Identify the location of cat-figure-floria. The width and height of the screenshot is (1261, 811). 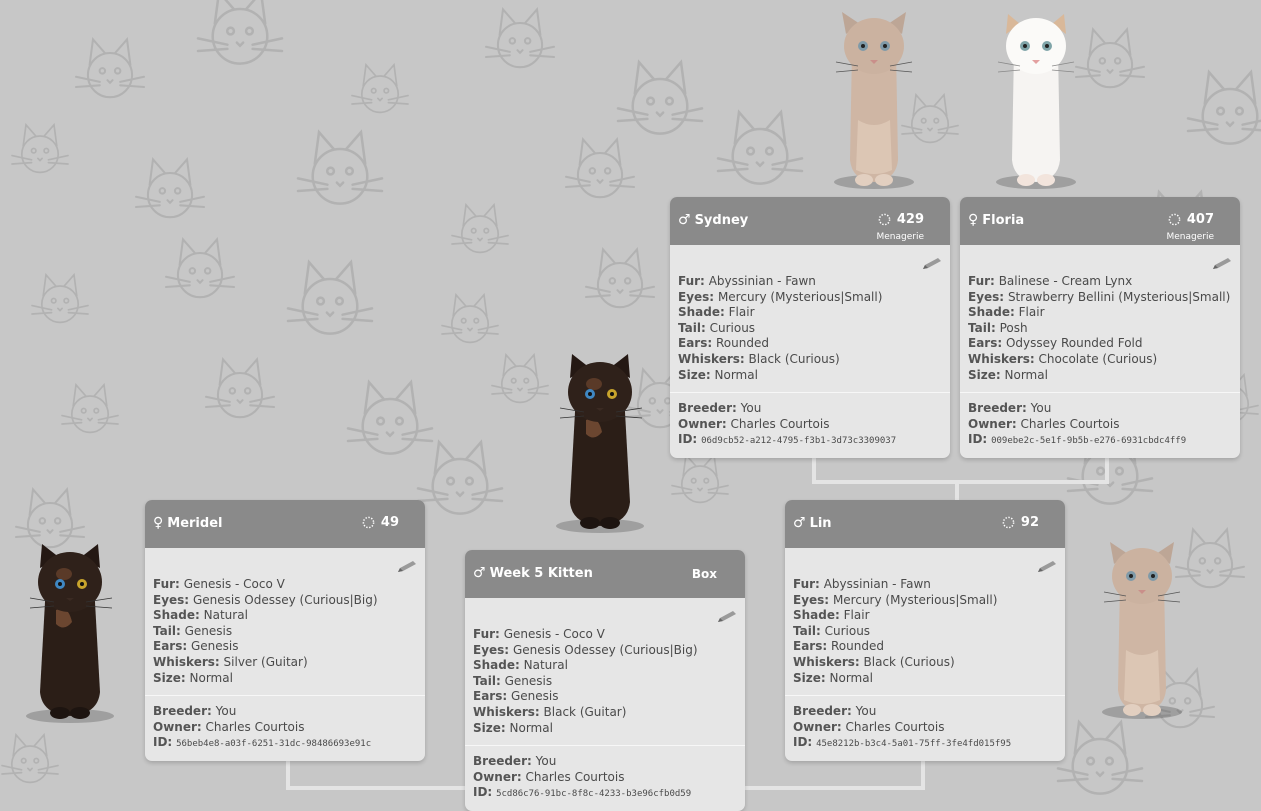
(1036, 101).